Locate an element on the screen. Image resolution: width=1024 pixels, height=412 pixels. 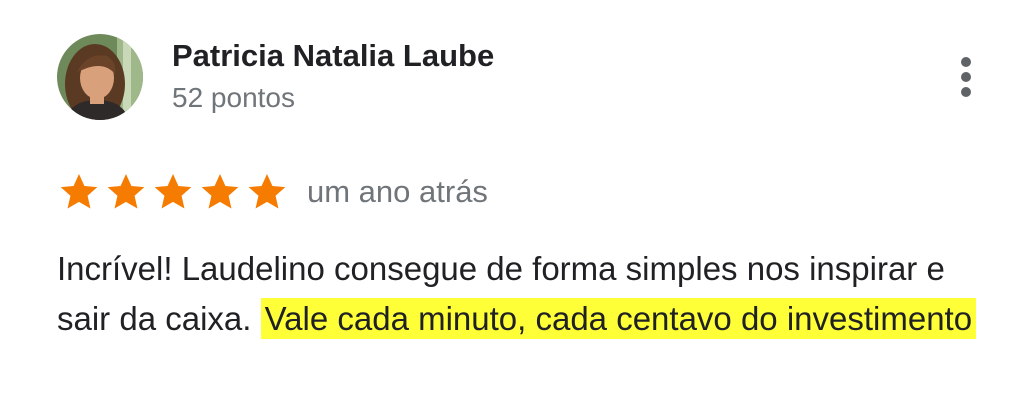
review-time: um ano atrás is located at coordinates (397, 191).